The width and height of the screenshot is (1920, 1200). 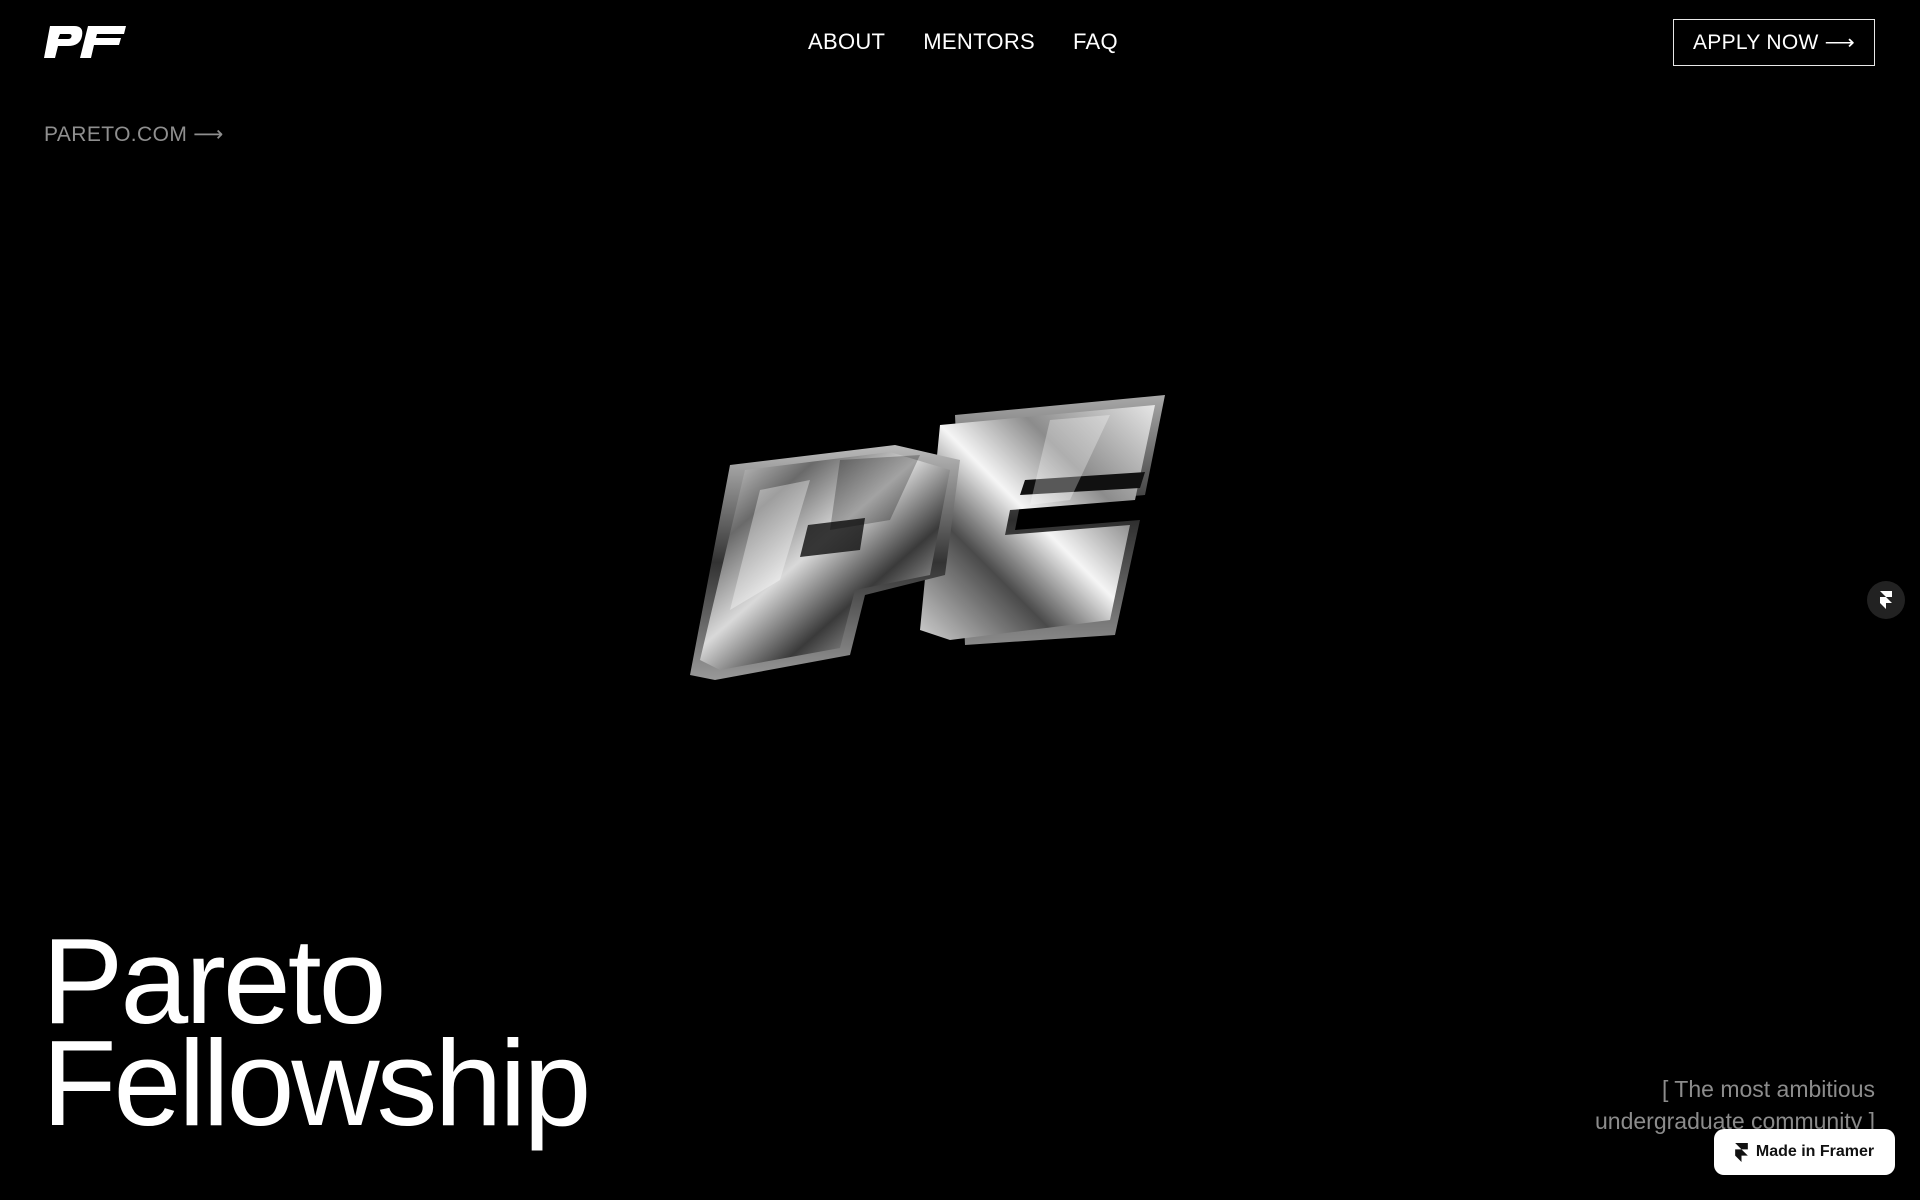 I want to click on tagline-line1: [ The most ambitious, so click(x=1768, y=1089).